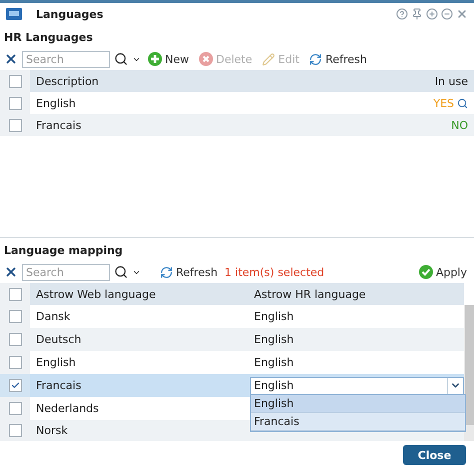 The height and width of the screenshot is (471, 474). I want to click on refresh-button: Refresh, so click(189, 272).